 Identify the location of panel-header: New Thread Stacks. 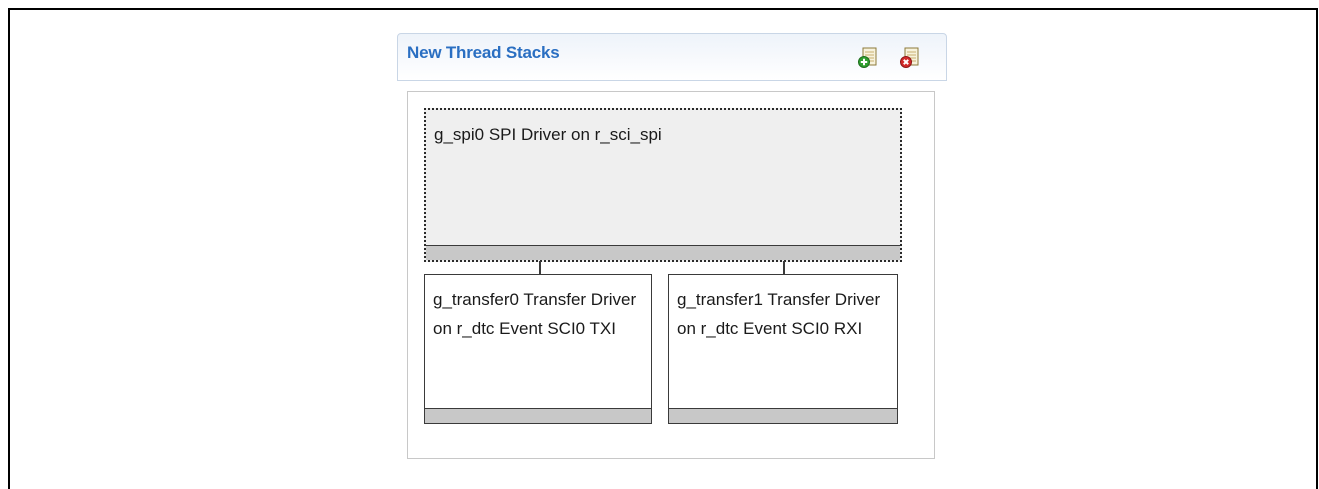
(672, 57).